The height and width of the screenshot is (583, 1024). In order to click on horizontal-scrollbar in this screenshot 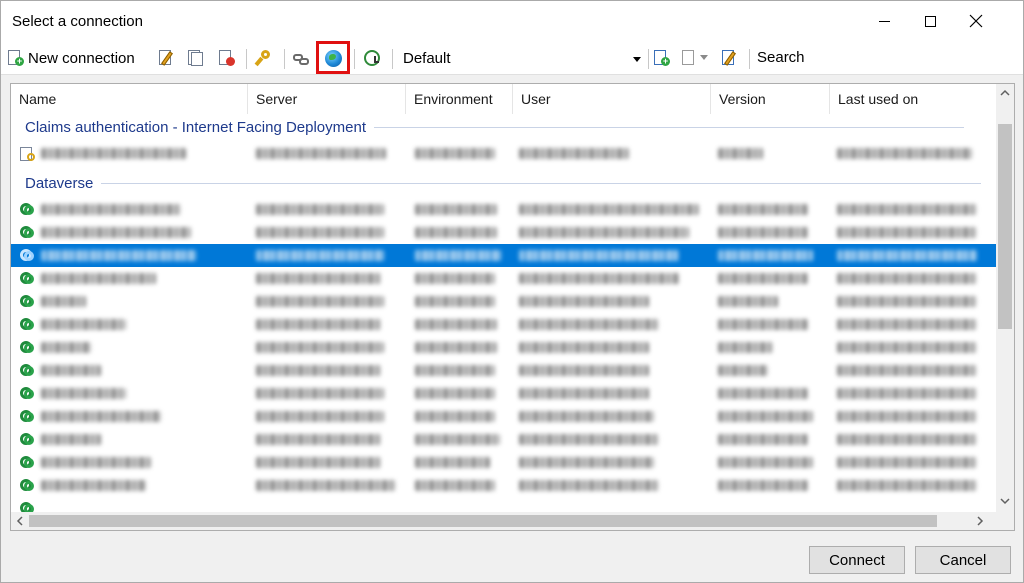, I will do `click(503, 521)`.